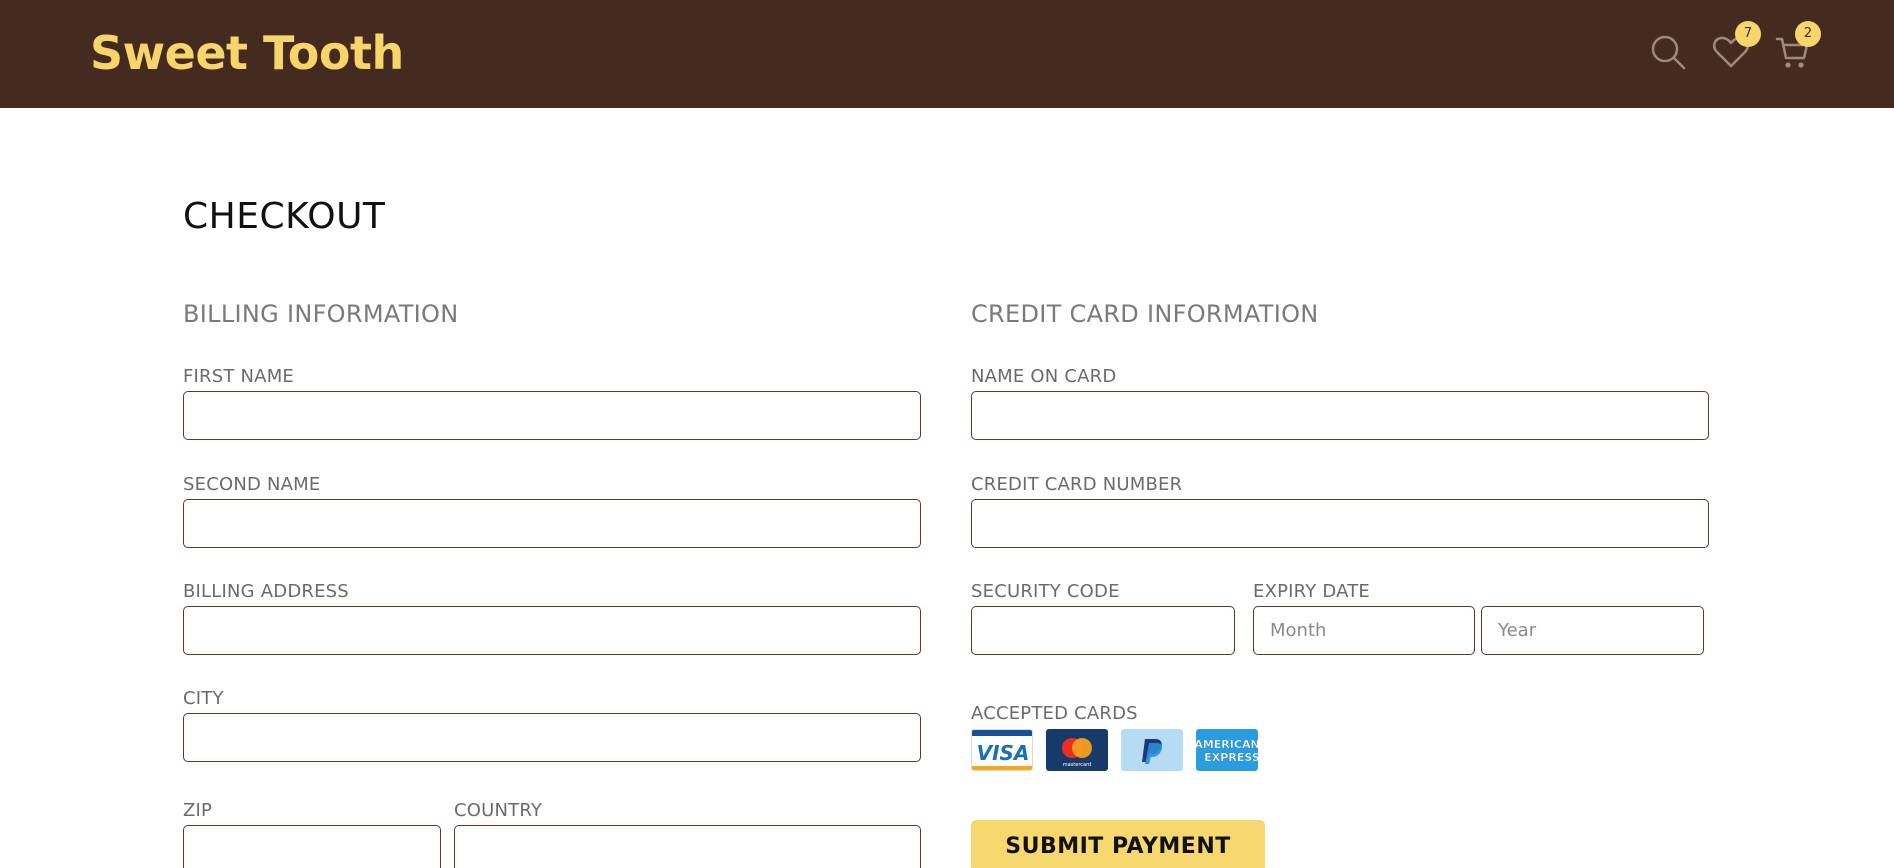 The width and height of the screenshot is (1894, 868). What do you see at coordinates (1044, 376) in the screenshot?
I see `name-on-card-label: NAME ON CARD` at bounding box center [1044, 376].